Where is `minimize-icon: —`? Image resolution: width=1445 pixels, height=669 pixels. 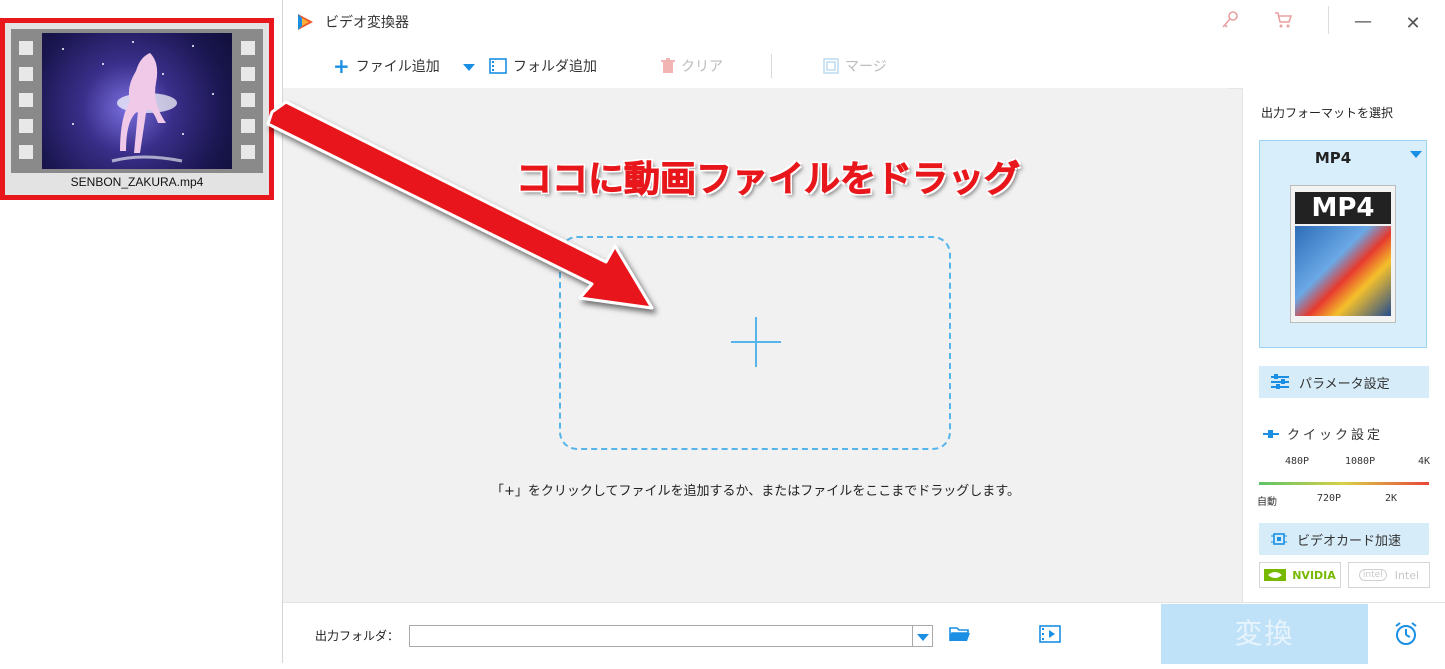
minimize-icon: — is located at coordinates (1363, 22).